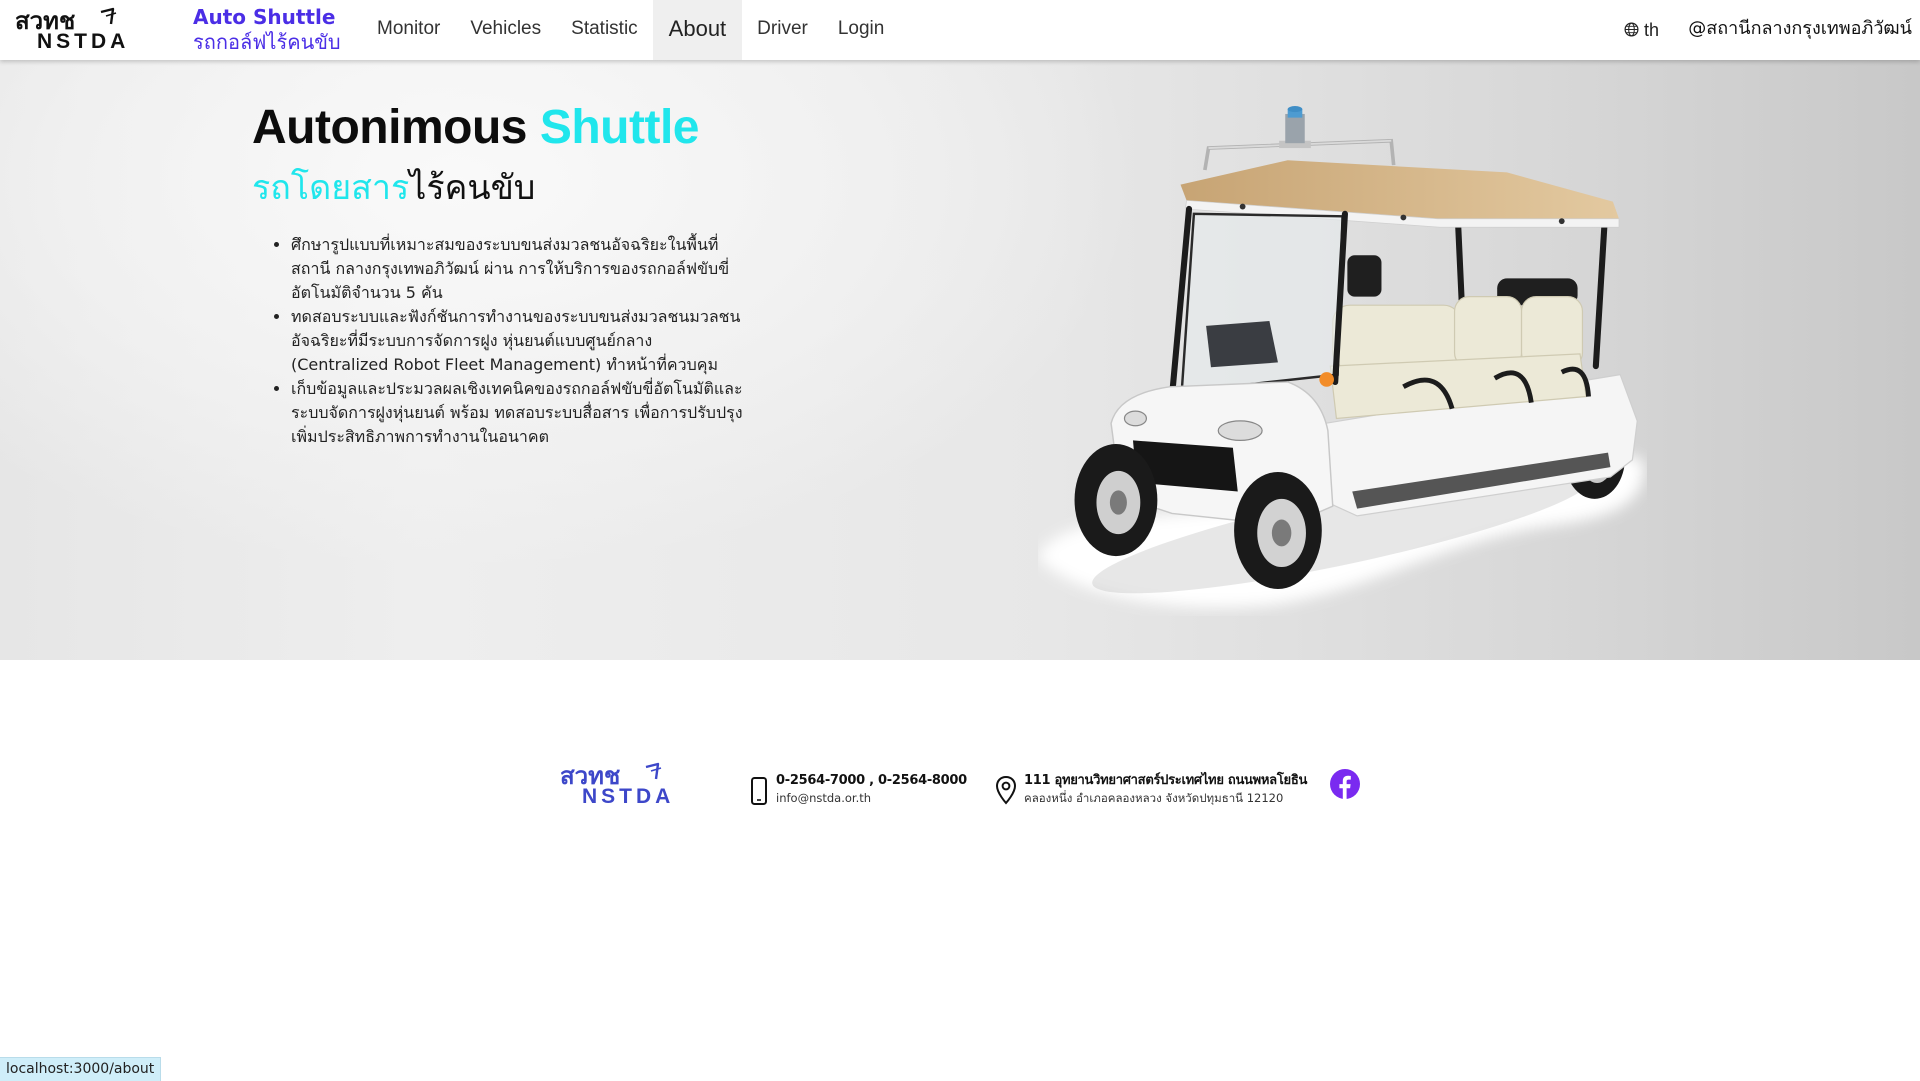 This screenshot has width=1920, height=1081. Describe the element at coordinates (1295, 127) in the screenshot. I see `cart-beacon` at that location.